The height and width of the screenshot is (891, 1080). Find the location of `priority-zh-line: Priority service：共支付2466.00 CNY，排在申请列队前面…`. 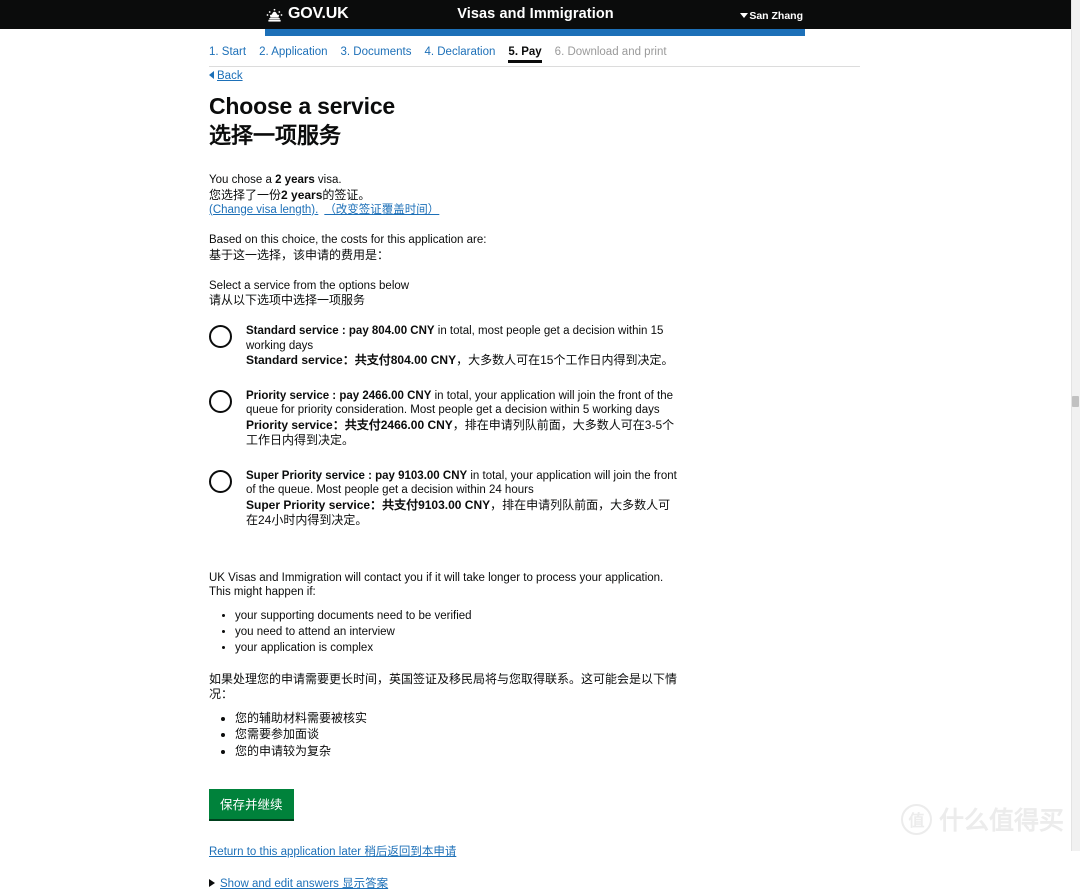

priority-zh-line: Priority service：共支付2466.00 CNY，排在申请列队前面… is located at coordinates (462, 433).